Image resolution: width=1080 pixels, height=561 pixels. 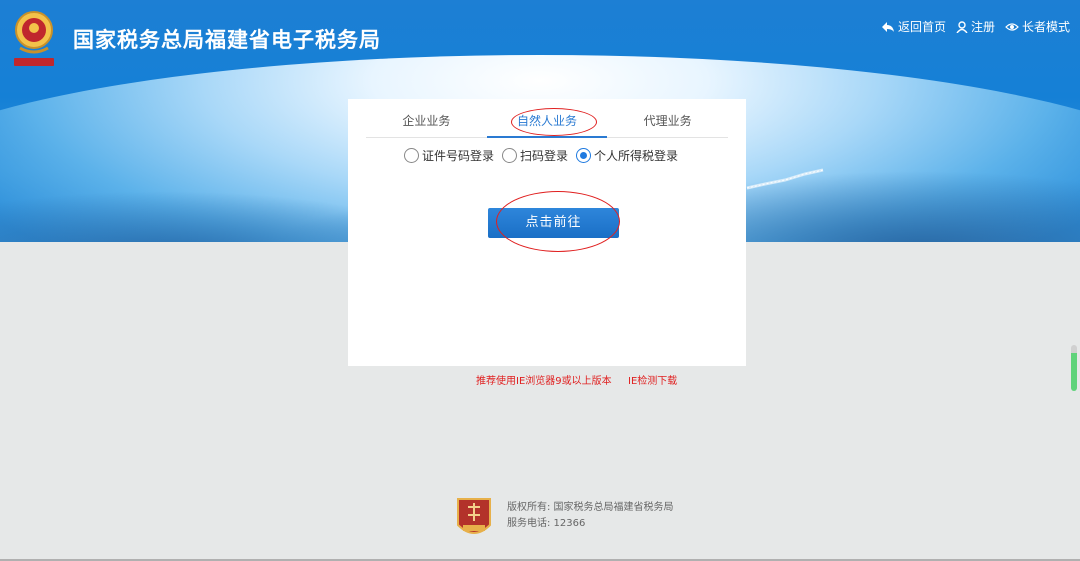 I want to click on business-tabs: 企业业务 自然人业务 代理业务, so click(x=547, y=121).